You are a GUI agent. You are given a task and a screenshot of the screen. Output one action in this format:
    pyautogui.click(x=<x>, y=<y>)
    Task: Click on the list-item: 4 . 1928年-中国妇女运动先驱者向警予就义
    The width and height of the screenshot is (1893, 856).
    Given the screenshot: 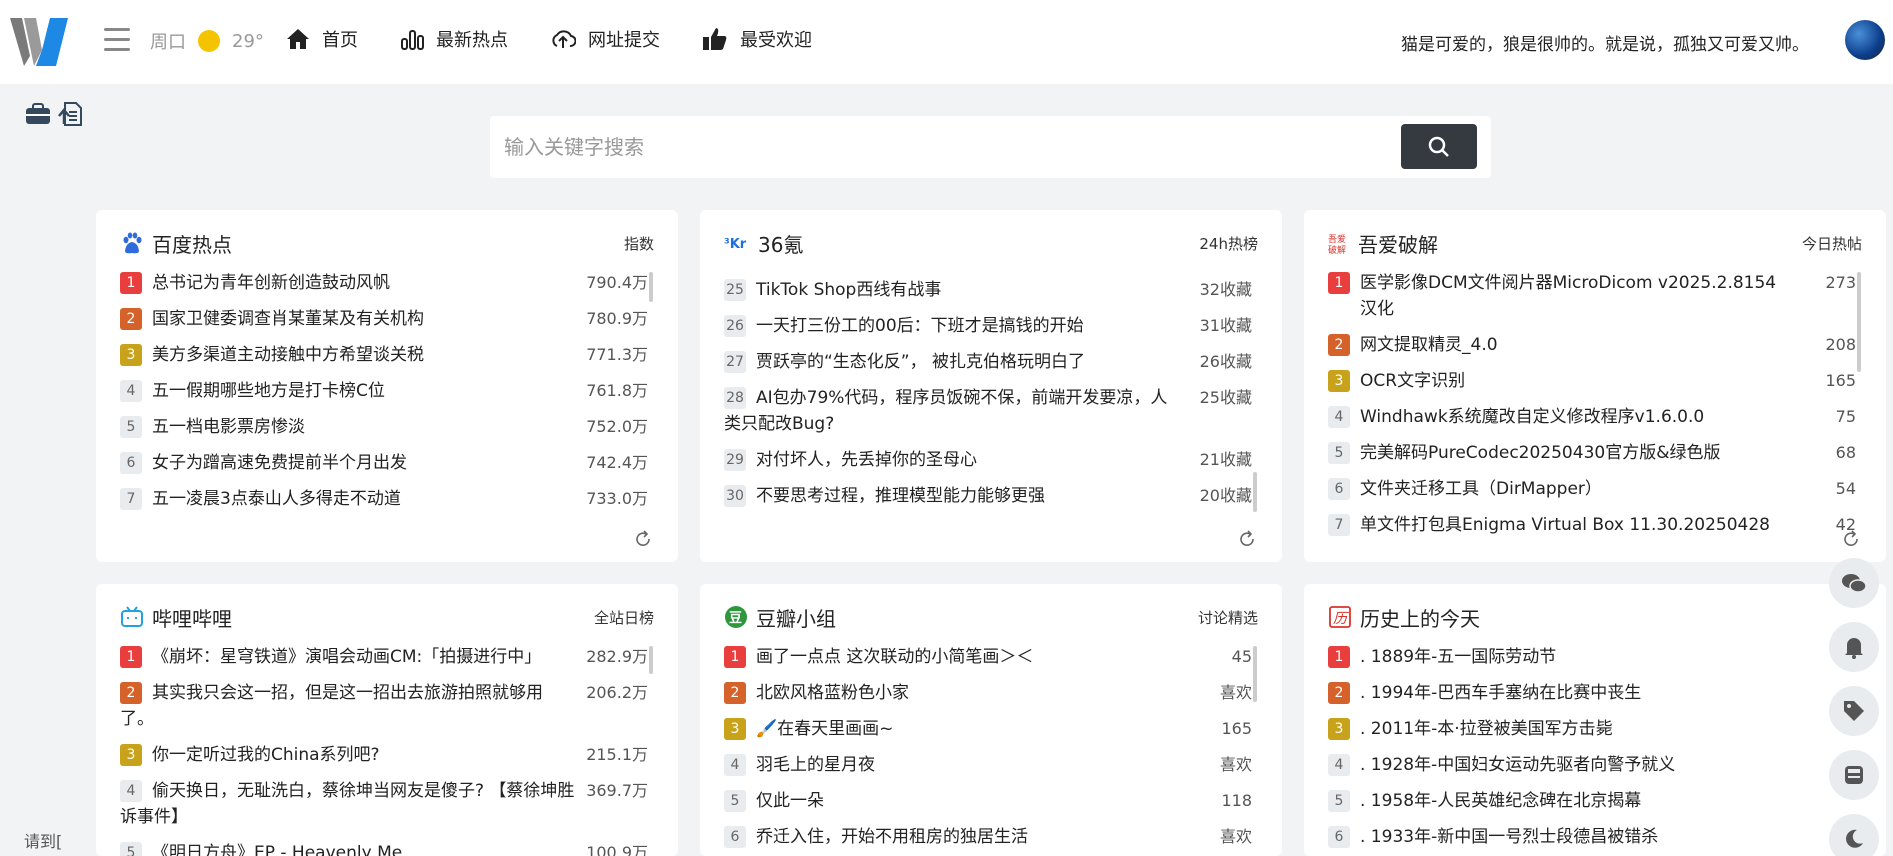 What is the action you would take?
    pyautogui.click(x=1595, y=765)
    